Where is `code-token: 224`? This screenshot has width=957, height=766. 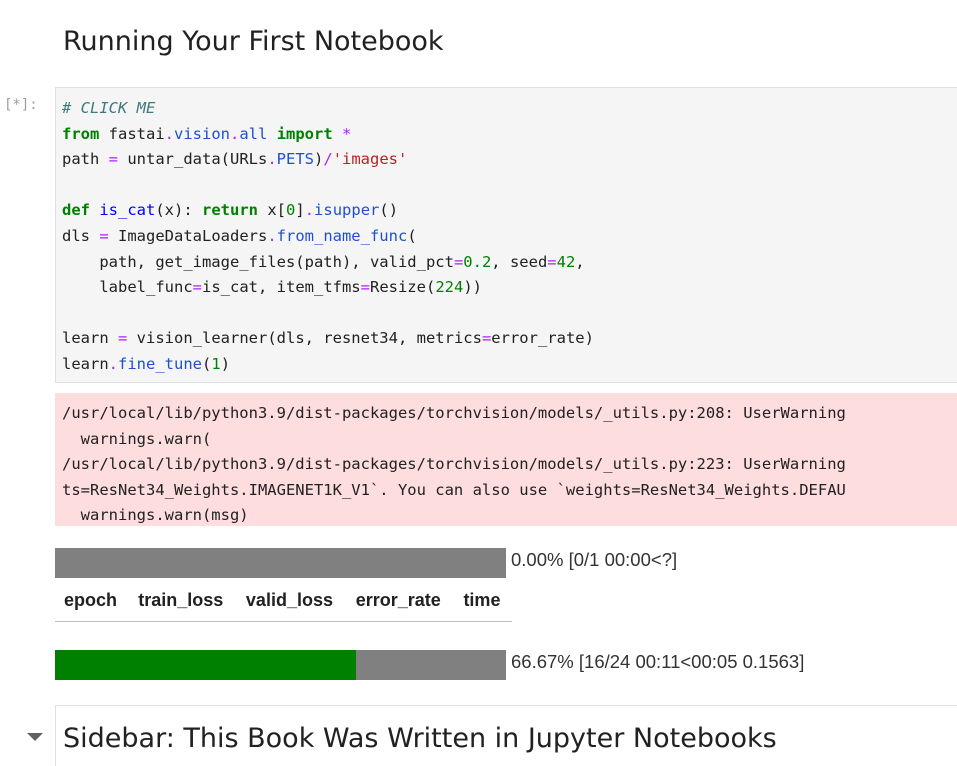
code-token: 224 is located at coordinates (449, 287).